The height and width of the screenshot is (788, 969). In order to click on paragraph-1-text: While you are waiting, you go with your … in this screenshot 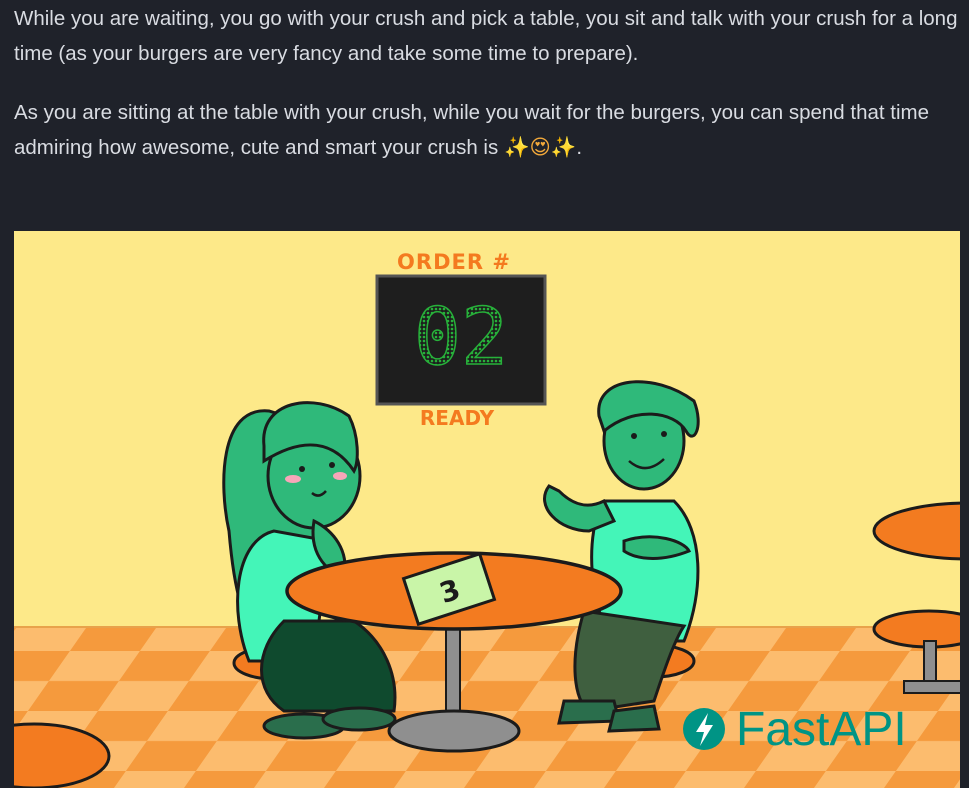, I will do `click(486, 36)`.